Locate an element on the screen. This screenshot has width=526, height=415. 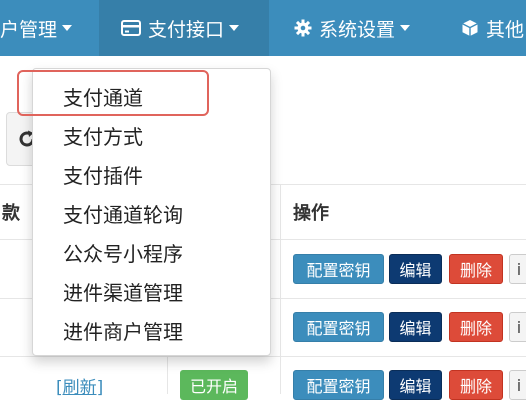
nav-item-label: 支付接口 is located at coordinates (186, 29).